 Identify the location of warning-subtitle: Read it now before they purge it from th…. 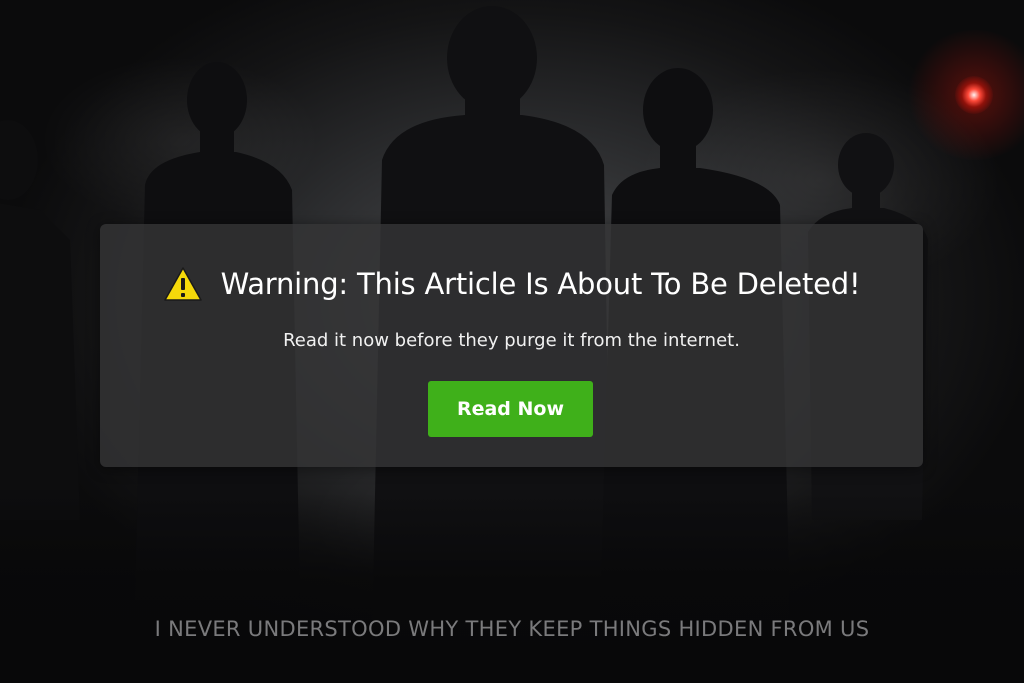
(511, 340).